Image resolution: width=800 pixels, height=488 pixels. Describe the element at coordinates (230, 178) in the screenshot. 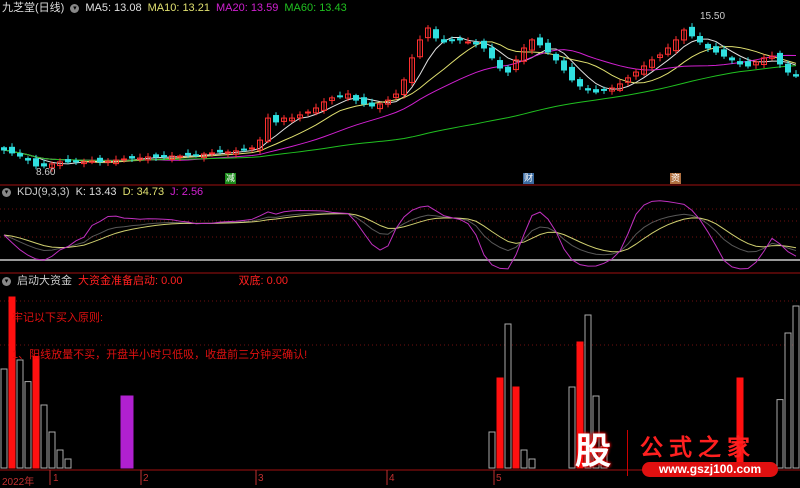

I see `marker-jian: 减` at that location.